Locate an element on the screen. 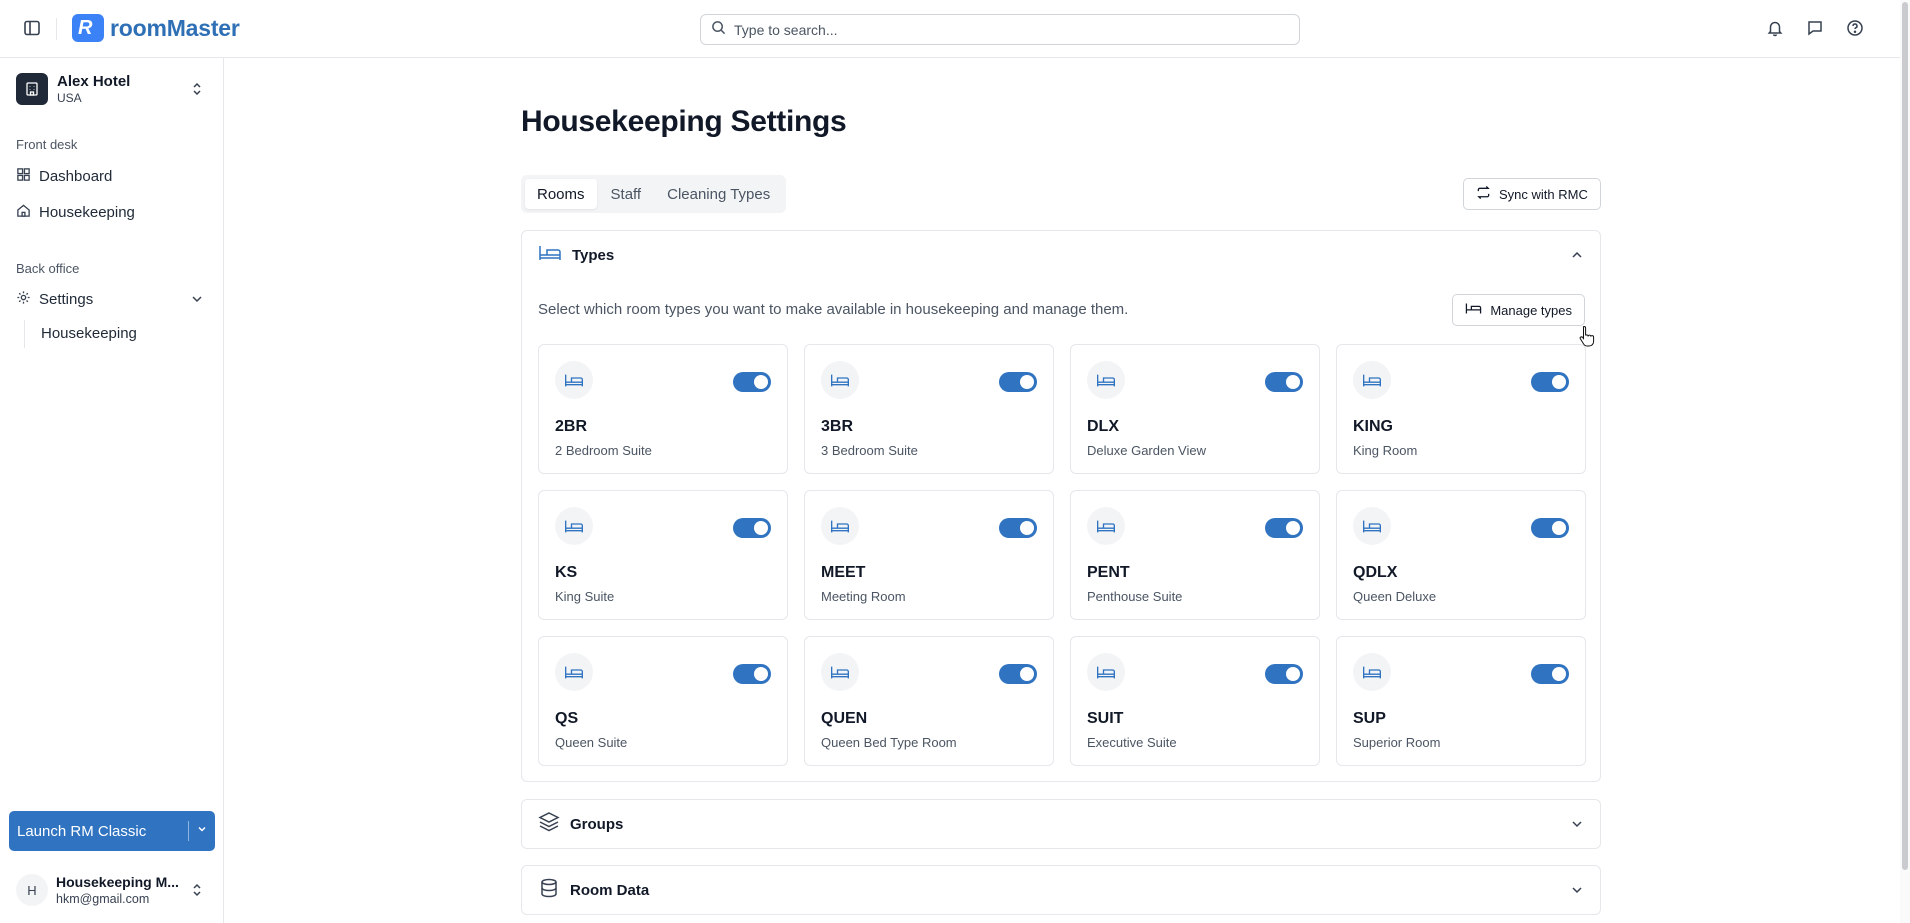  search-box is located at coordinates (1000, 29).